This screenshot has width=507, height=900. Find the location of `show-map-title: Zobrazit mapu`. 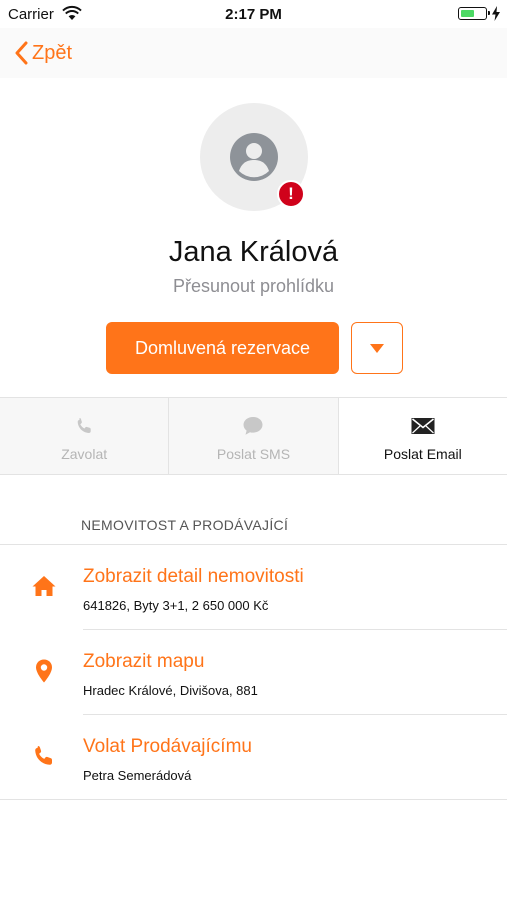

show-map-title: Zobrazit mapu is located at coordinates (144, 661).